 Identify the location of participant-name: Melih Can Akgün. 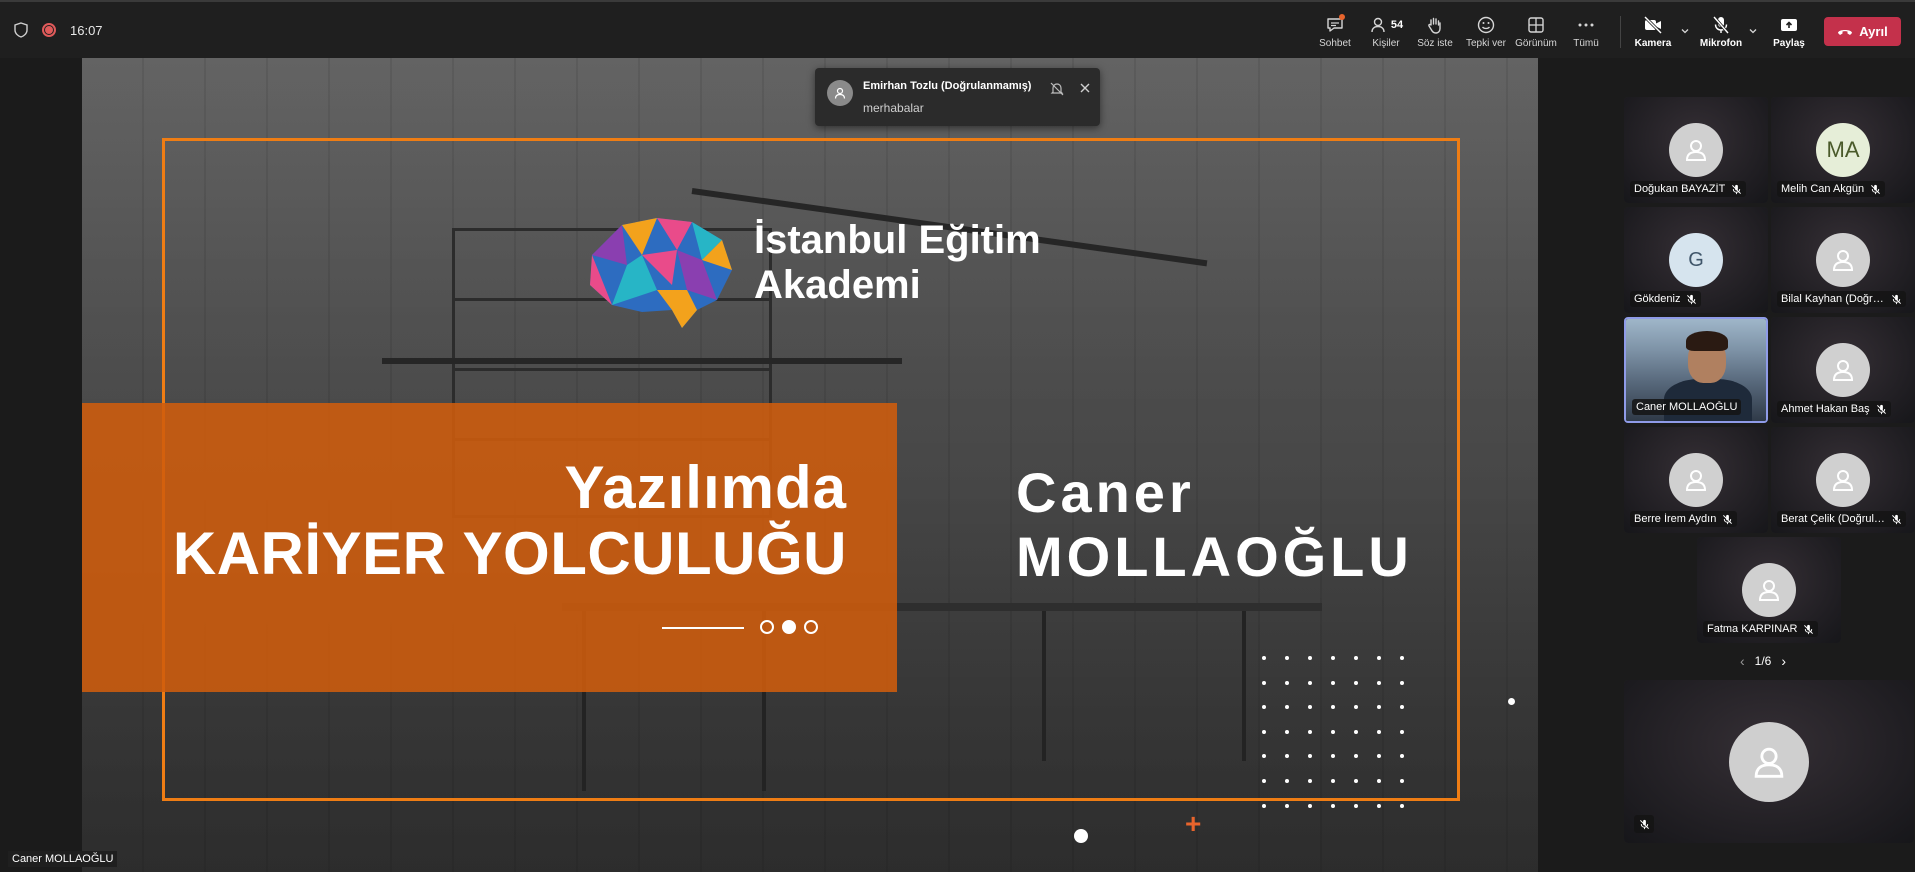
(1823, 189).